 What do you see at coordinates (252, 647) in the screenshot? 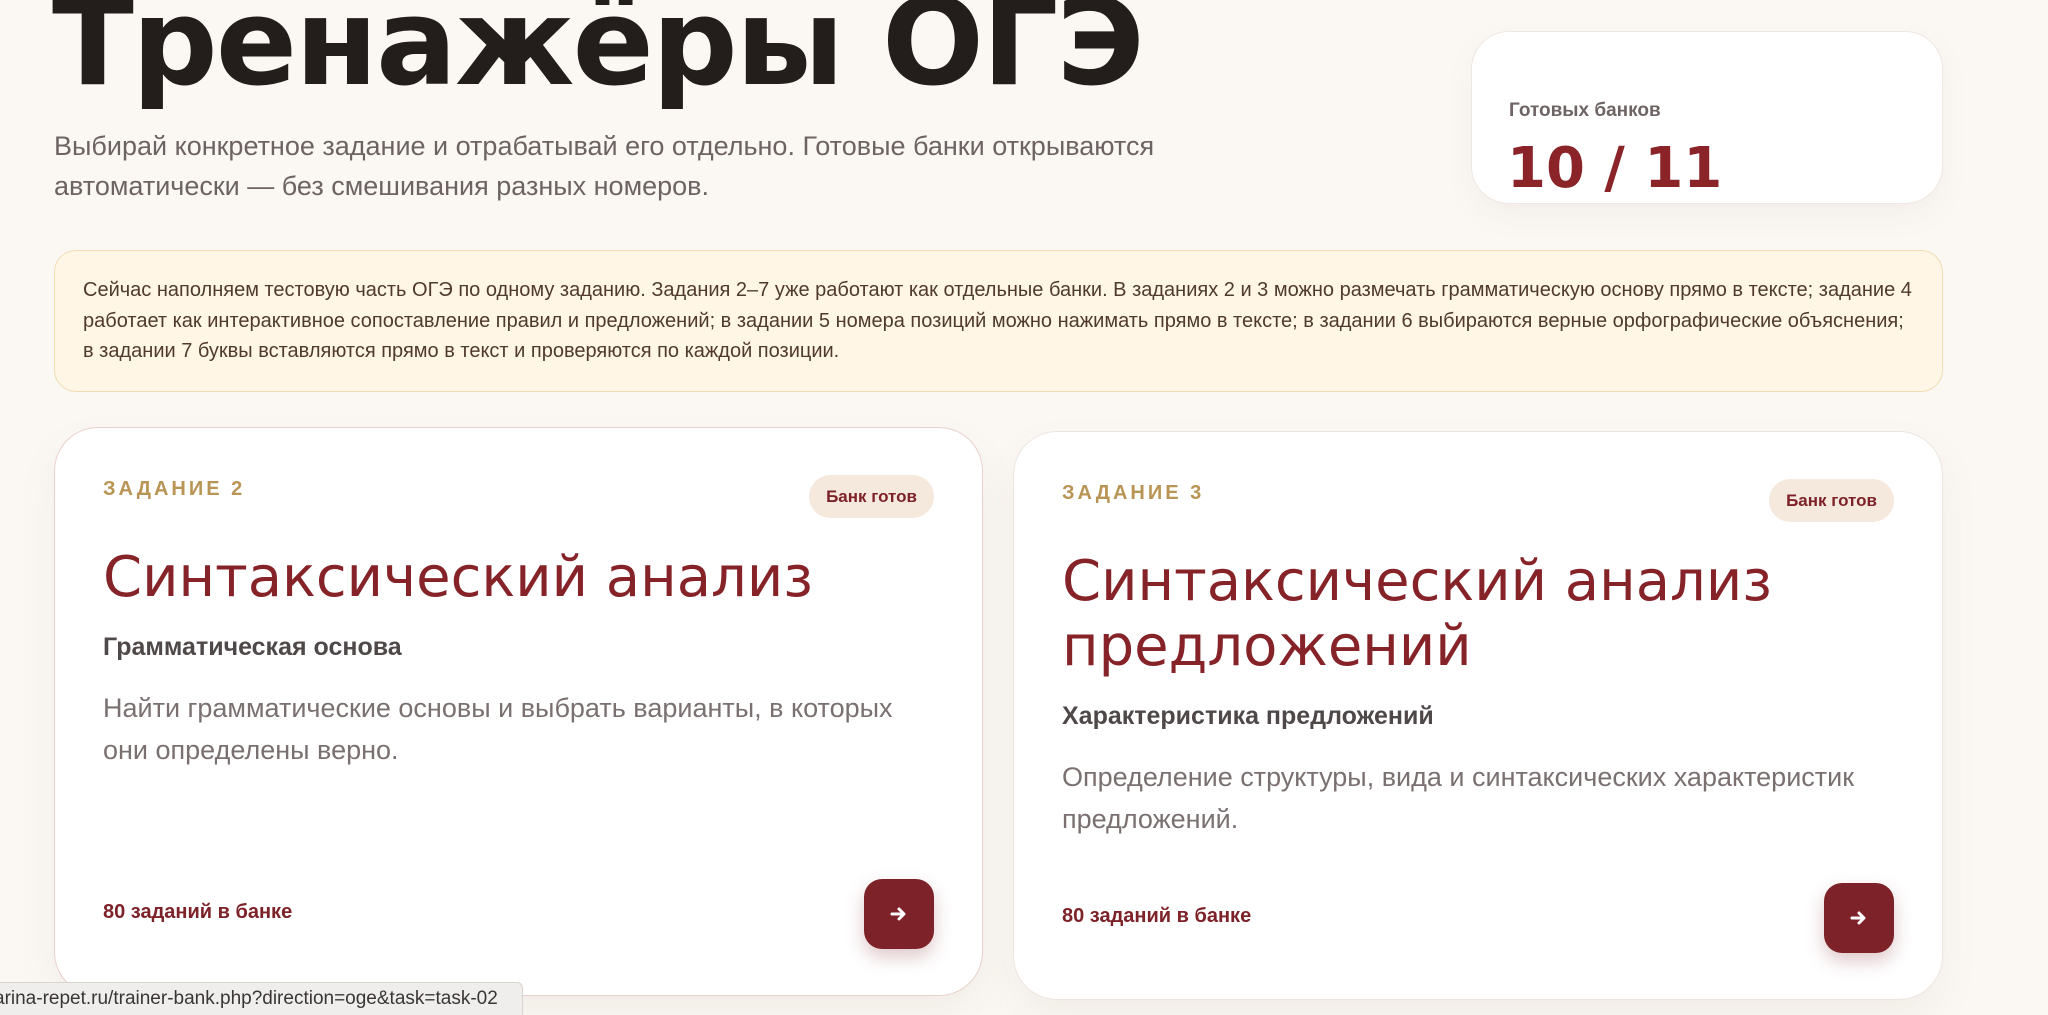
I see `task-subtitle: Грамматическая основа` at bounding box center [252, 647].